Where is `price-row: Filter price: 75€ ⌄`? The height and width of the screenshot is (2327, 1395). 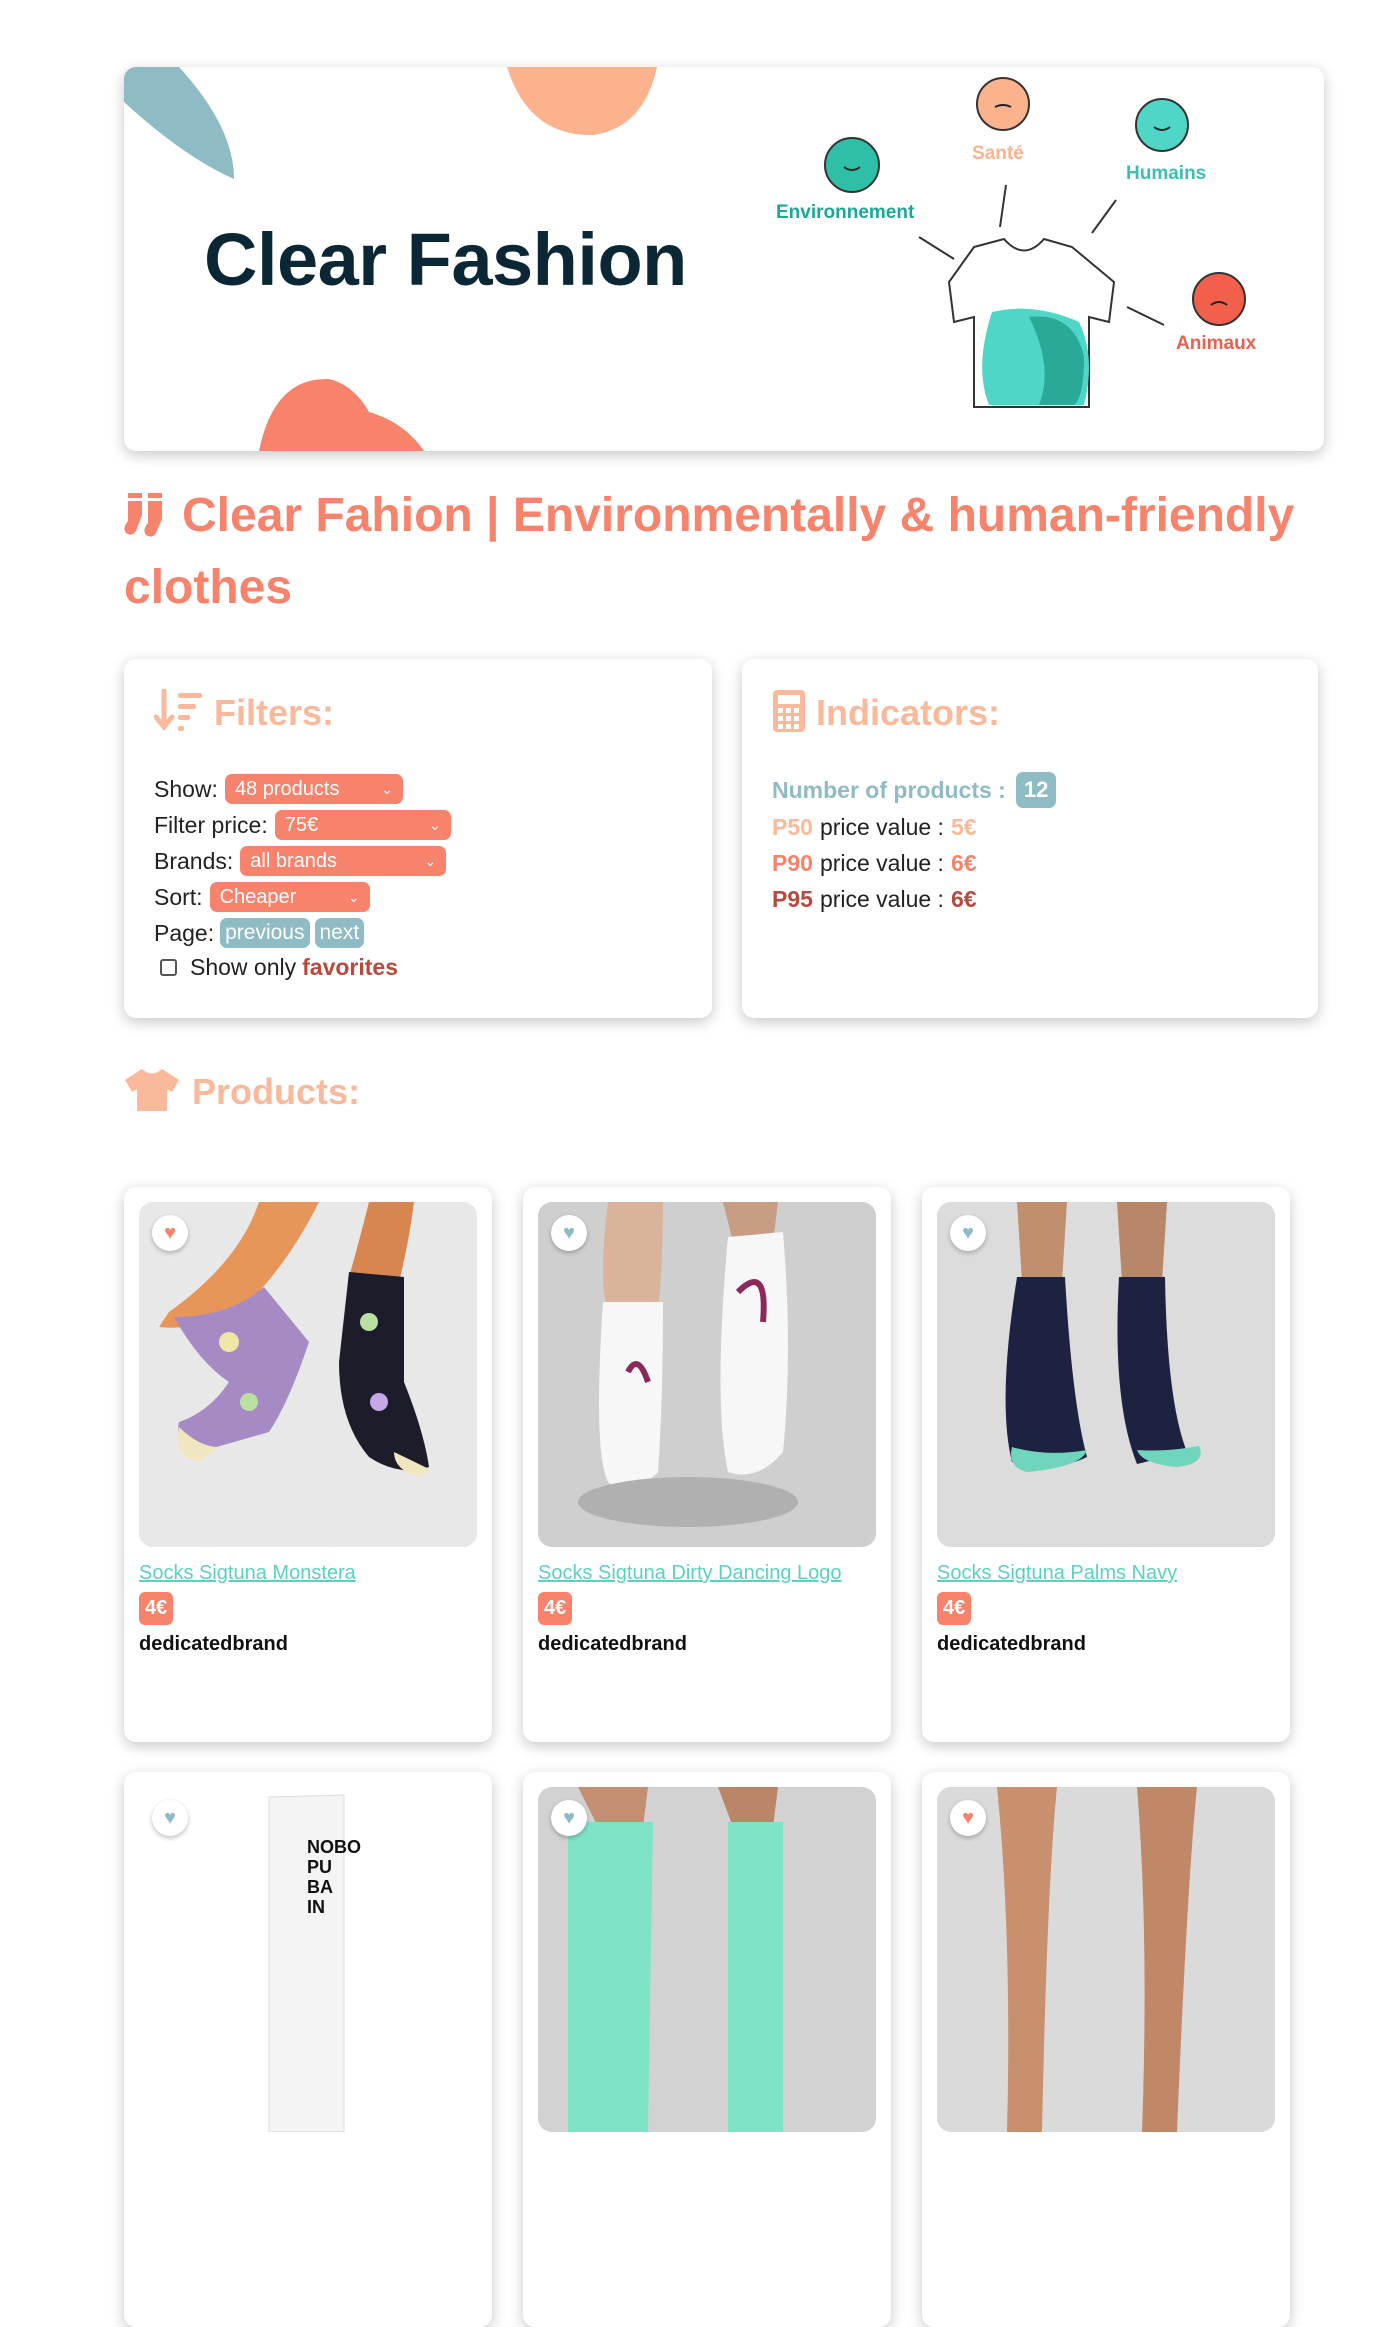 price-row: Filter price: 75€ ⌄ is located at coordinates (302, 825).